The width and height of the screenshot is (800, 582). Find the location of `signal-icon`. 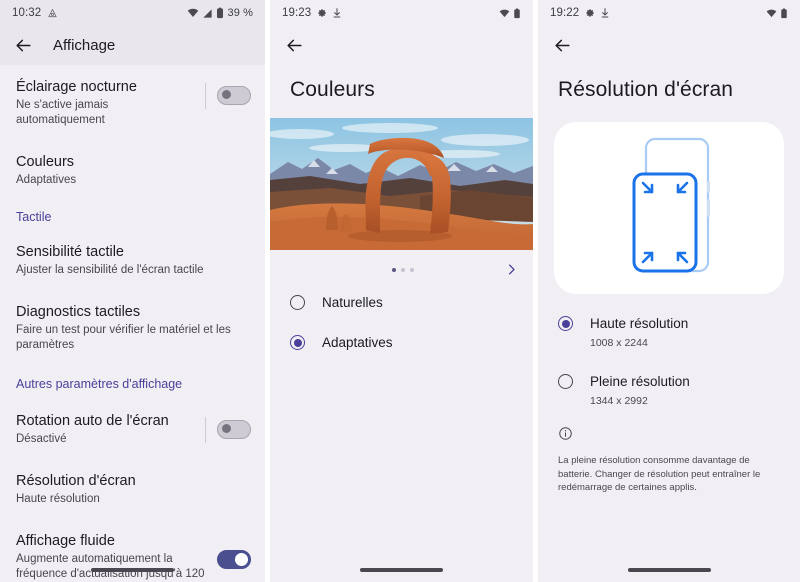

signal-icon is located at coordinates (207, 13).